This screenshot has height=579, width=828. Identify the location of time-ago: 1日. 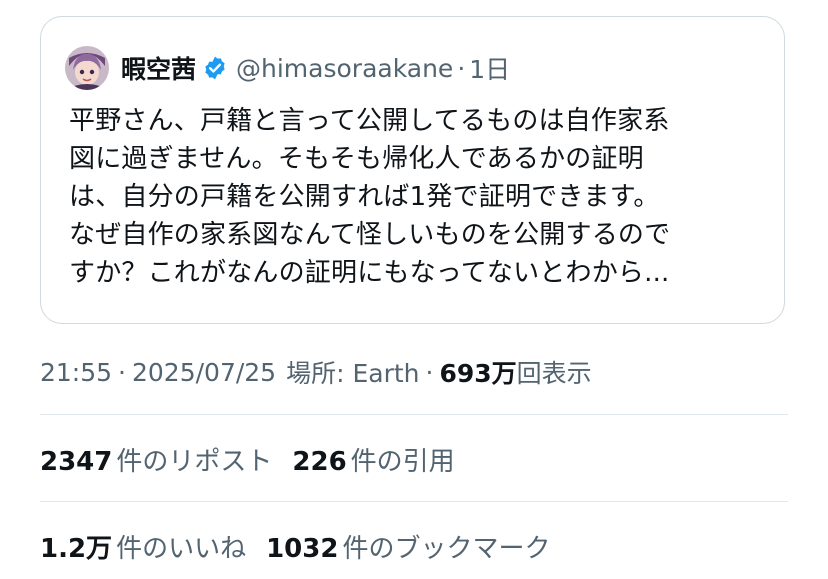
(489, 68).